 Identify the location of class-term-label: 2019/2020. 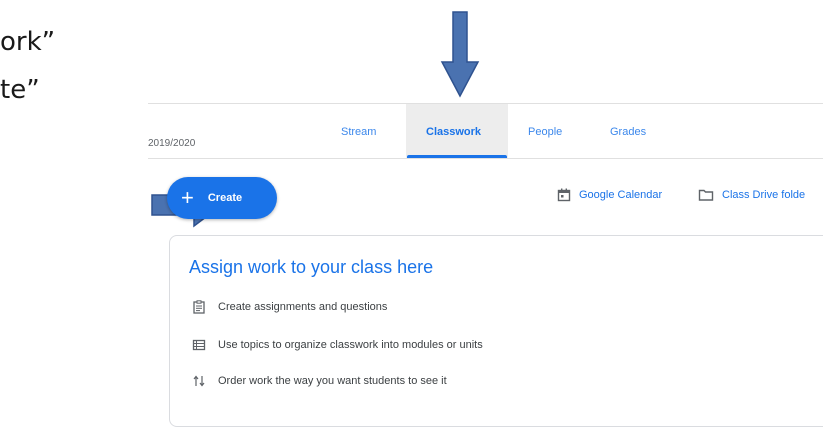
(172, 143).